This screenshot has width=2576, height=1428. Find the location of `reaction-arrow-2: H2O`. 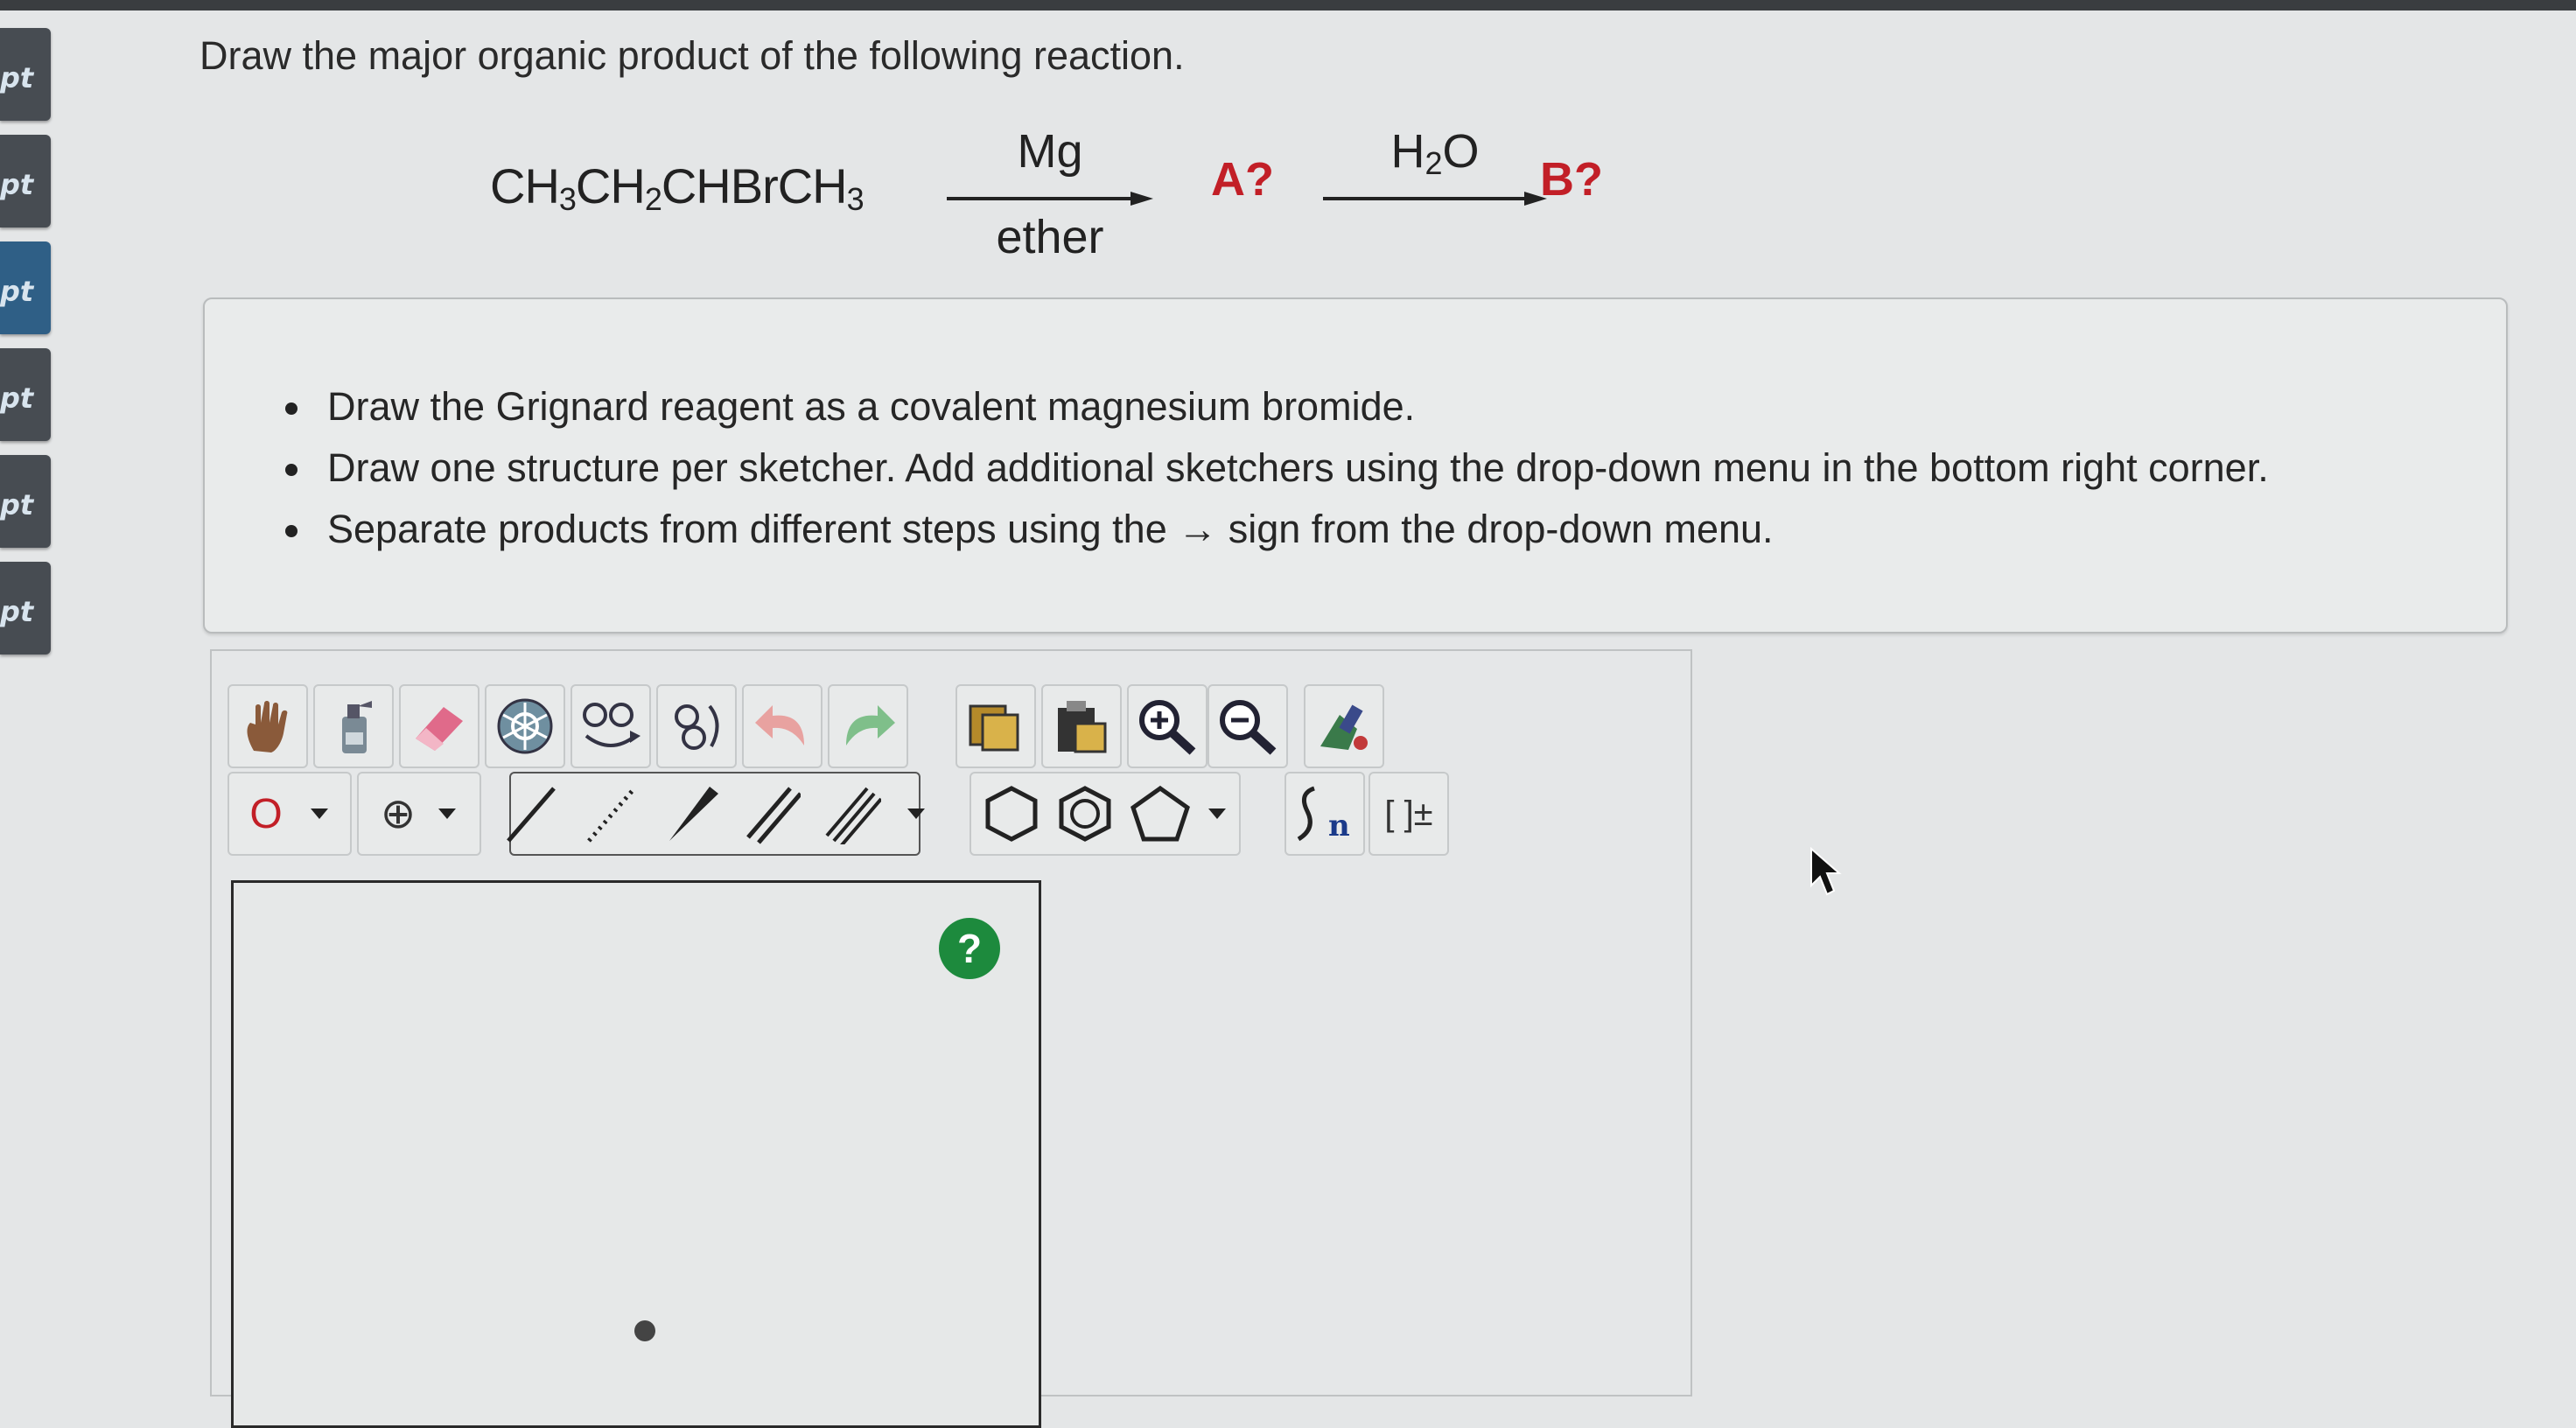

reaction-arrow-2: H2O is located at coordinates (1435, 168).